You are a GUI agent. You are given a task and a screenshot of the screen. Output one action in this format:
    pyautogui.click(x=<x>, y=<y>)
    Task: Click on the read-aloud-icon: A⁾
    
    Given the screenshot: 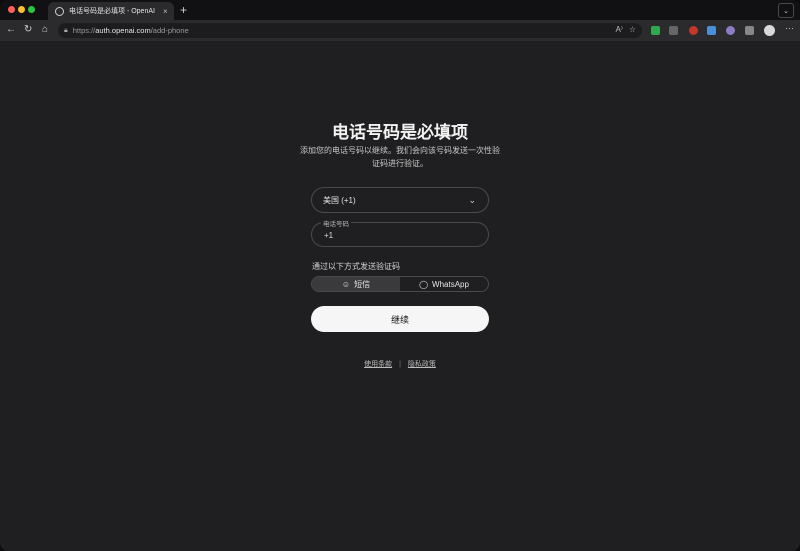 What is the action you would take?
    pyautogui.click(x=619, y=29)
    